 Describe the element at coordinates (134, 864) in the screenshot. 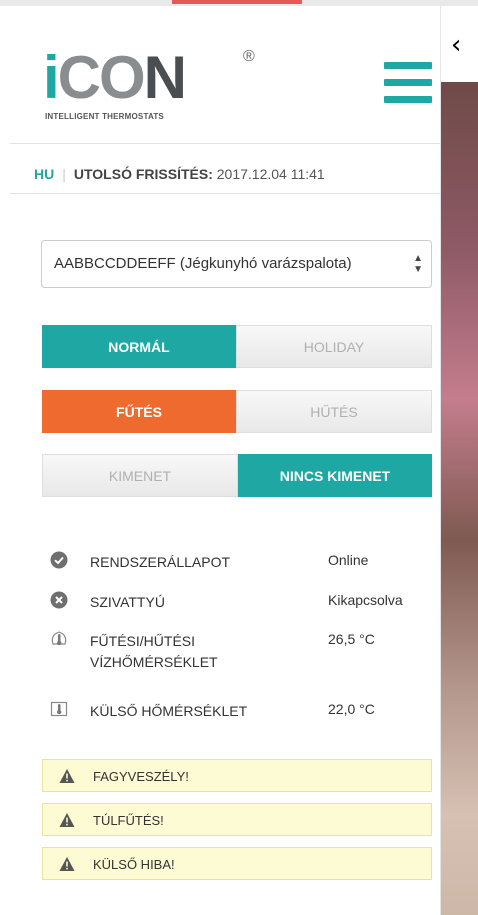

I see `warning-label: KÜLSŐ HIBA!` at that location.